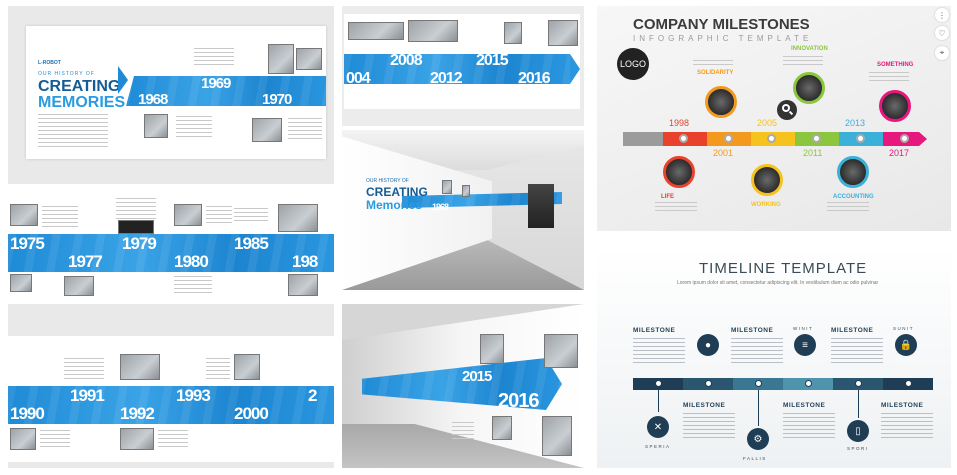 This screenshot has width=957, height=475. Describe the element at coordinates (171, 405) in the screenshot. I see `bottom-band` at that location.